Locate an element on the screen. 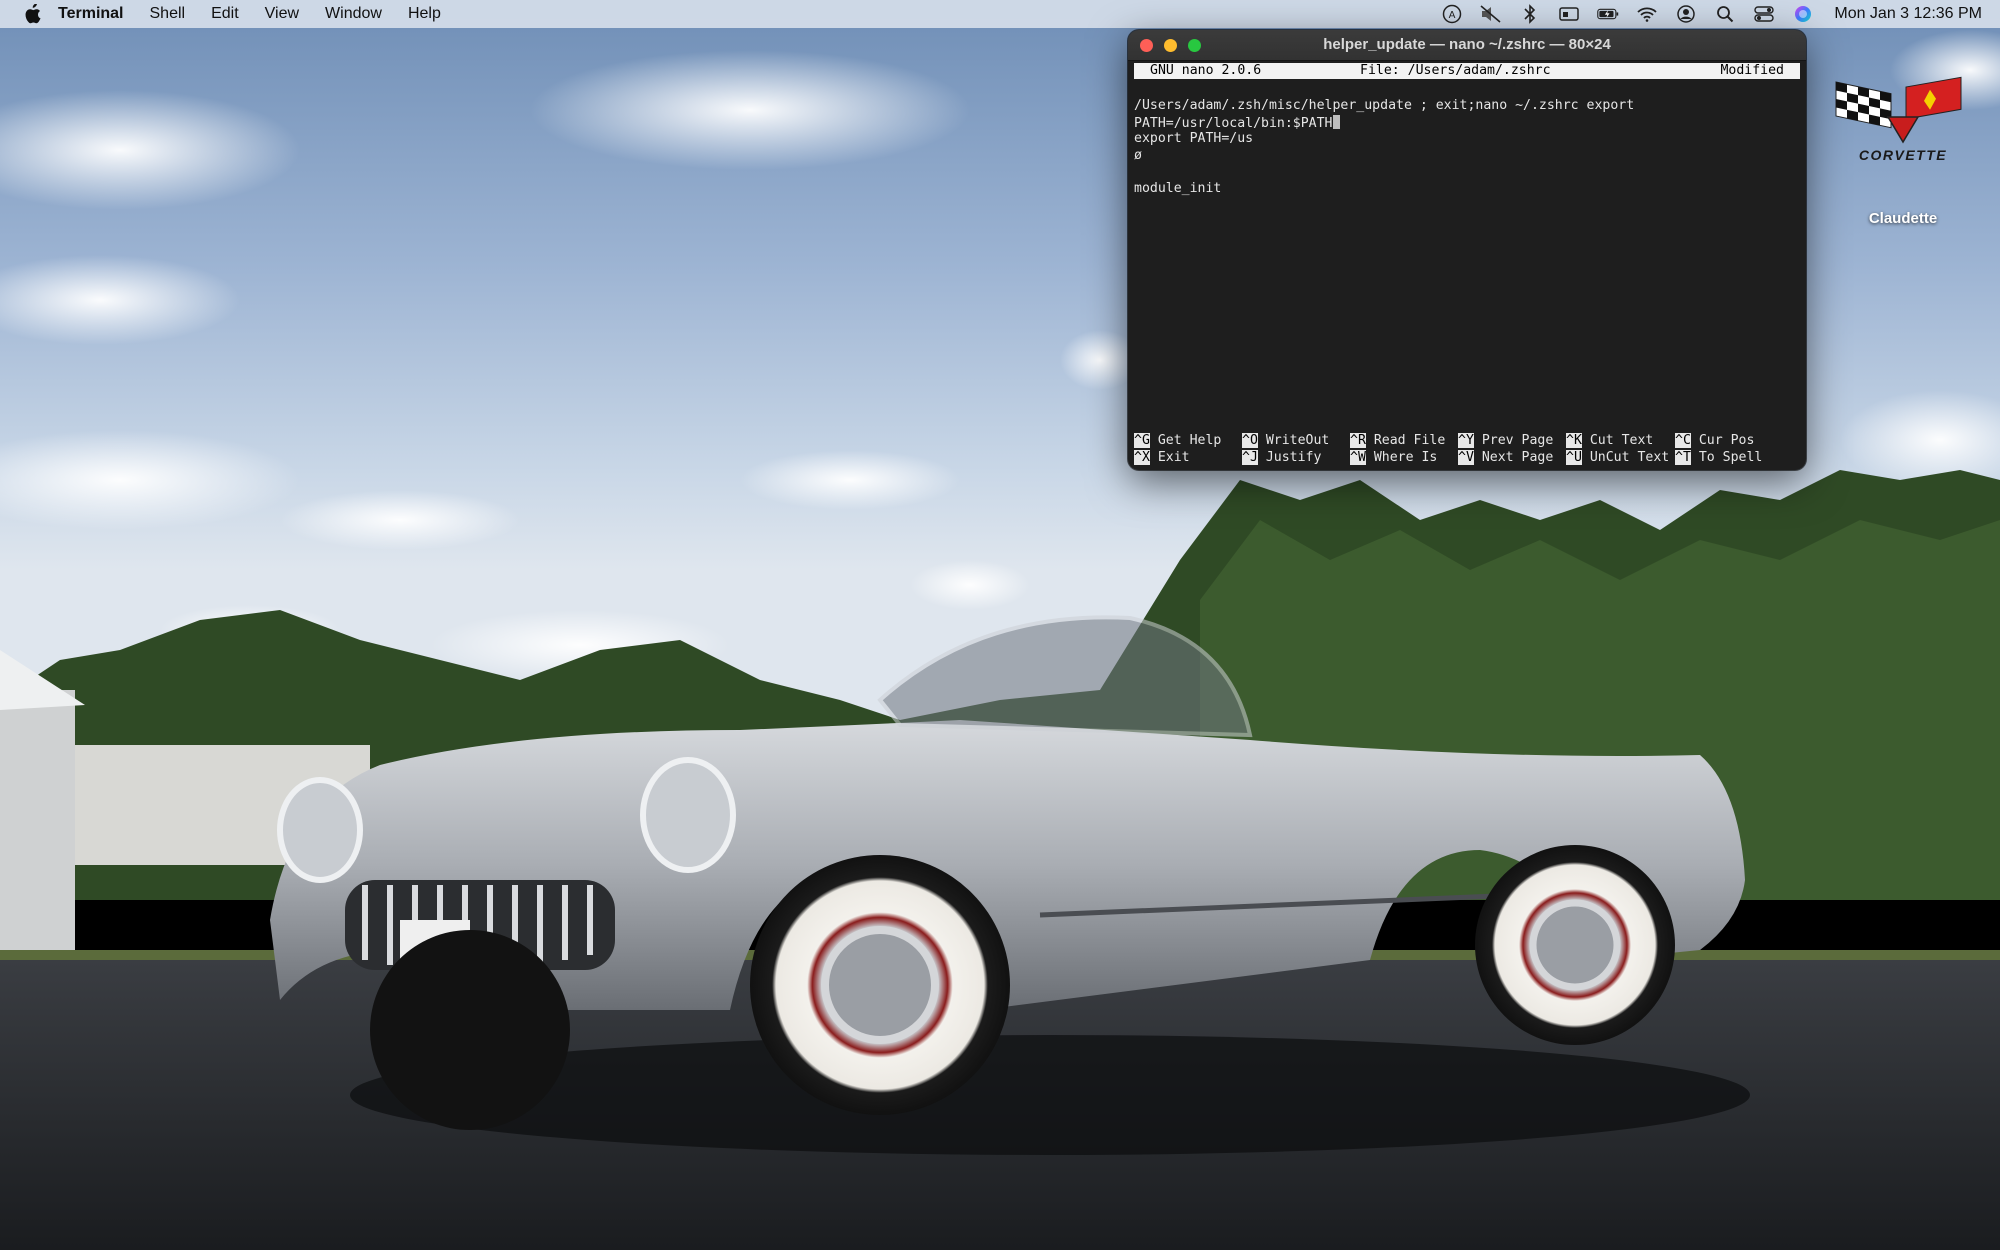  desktop-icon-claudette: CORVETTE Claudette is located at coordinates (1903, 149).